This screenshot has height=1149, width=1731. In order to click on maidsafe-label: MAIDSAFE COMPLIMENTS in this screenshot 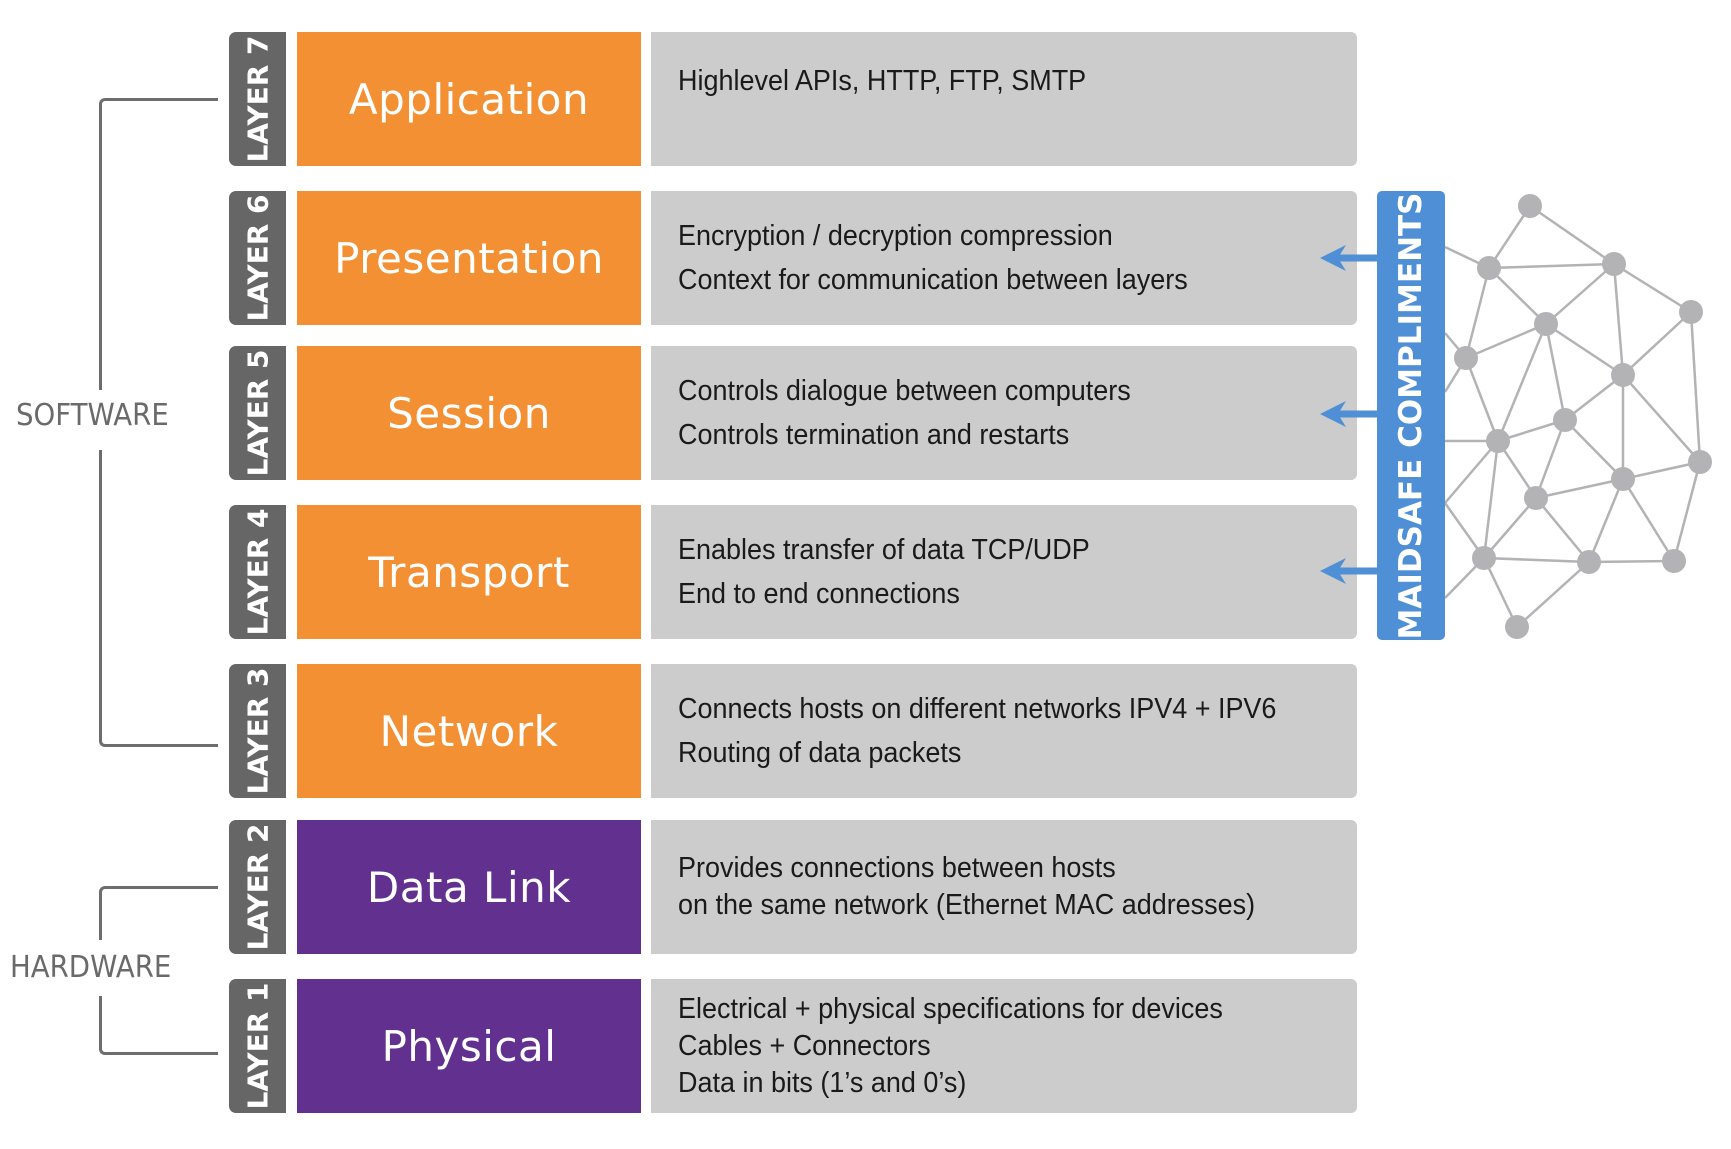, I will do `click(1411, 415)`.